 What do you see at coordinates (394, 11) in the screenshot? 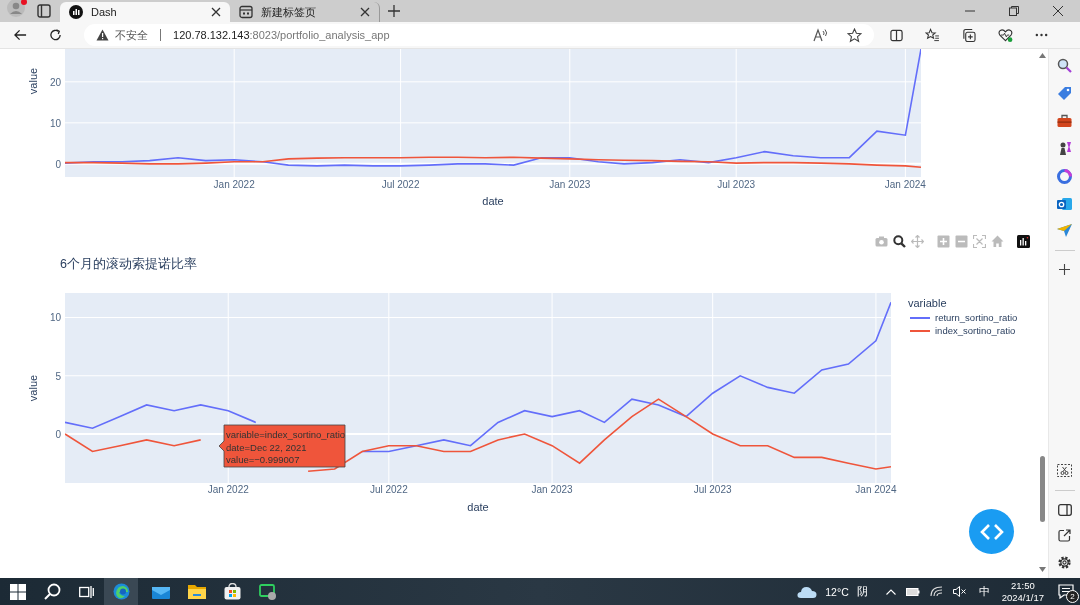
I see `new-tab-icon` at bounding box center [394, 11].